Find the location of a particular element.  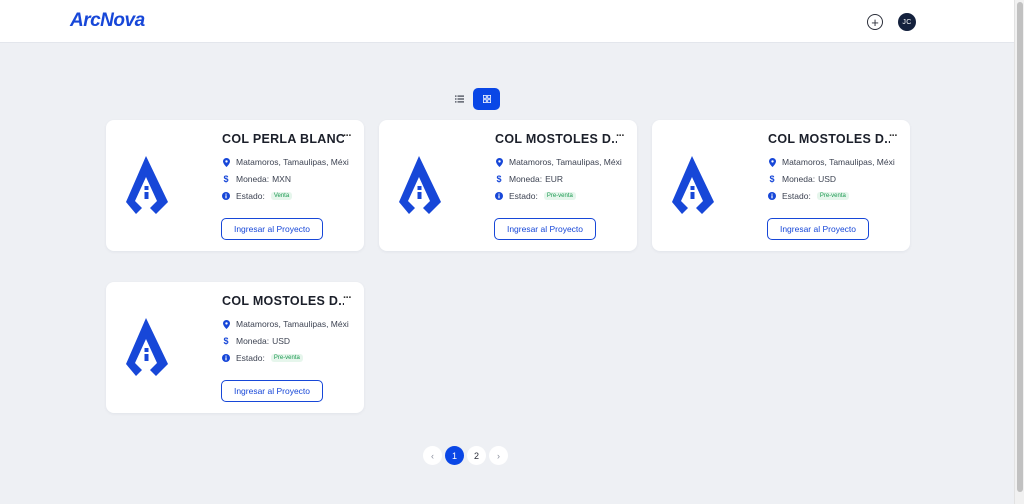

grid-view-button is located at coordinates (486, 99).